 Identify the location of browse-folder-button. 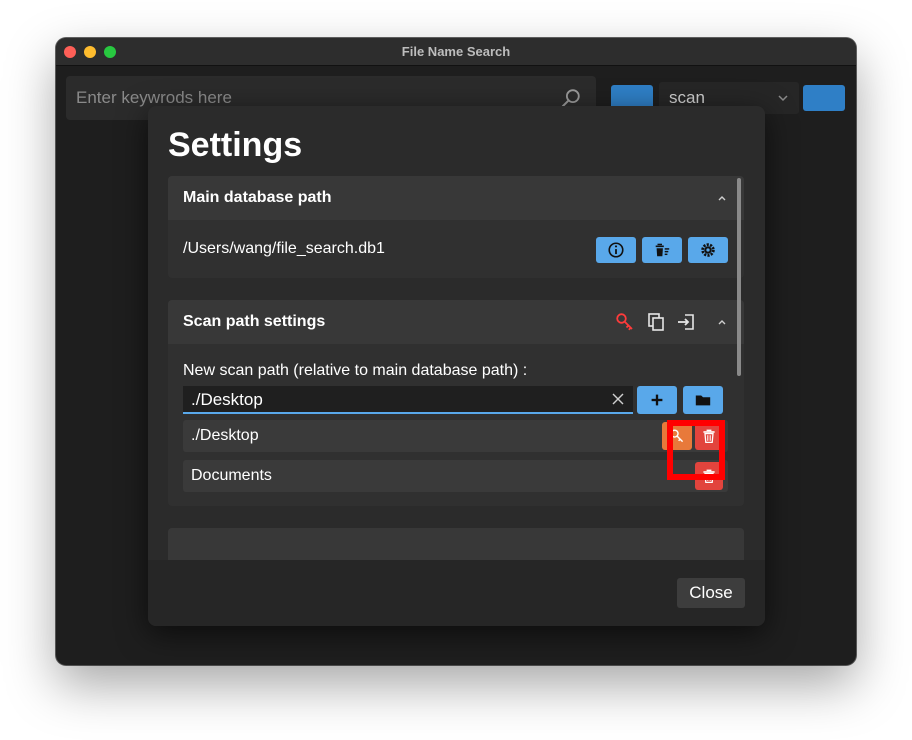
(703, 400).